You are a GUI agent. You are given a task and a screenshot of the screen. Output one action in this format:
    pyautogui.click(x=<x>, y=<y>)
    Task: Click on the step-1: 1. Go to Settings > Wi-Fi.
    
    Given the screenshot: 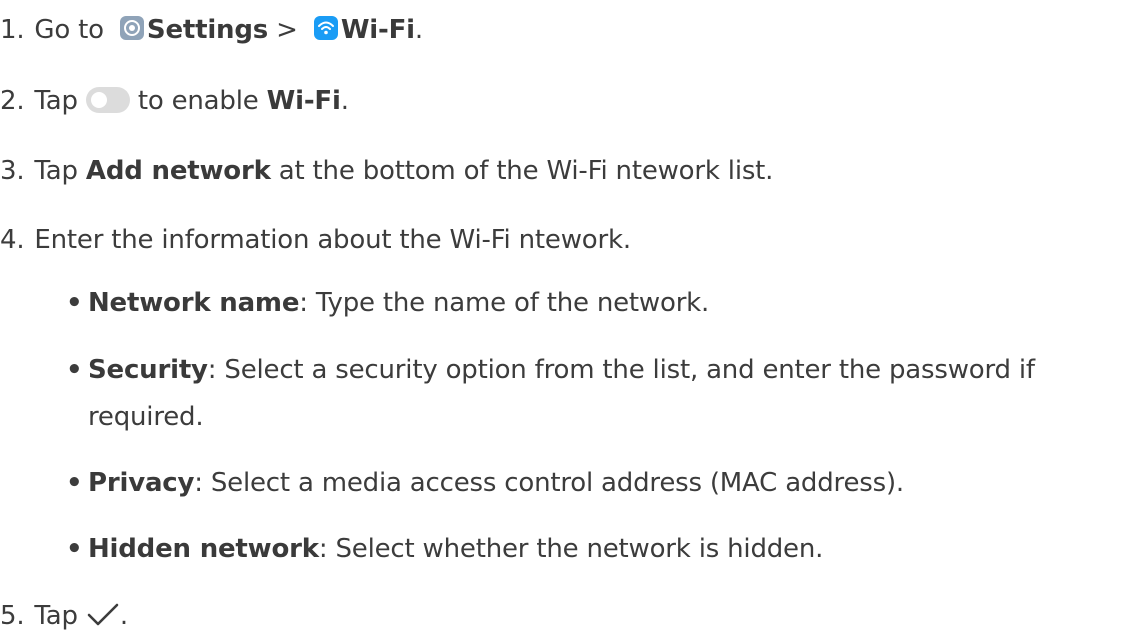 What is the action you would take?
    pyautogui.click(x=211, y=30)
    